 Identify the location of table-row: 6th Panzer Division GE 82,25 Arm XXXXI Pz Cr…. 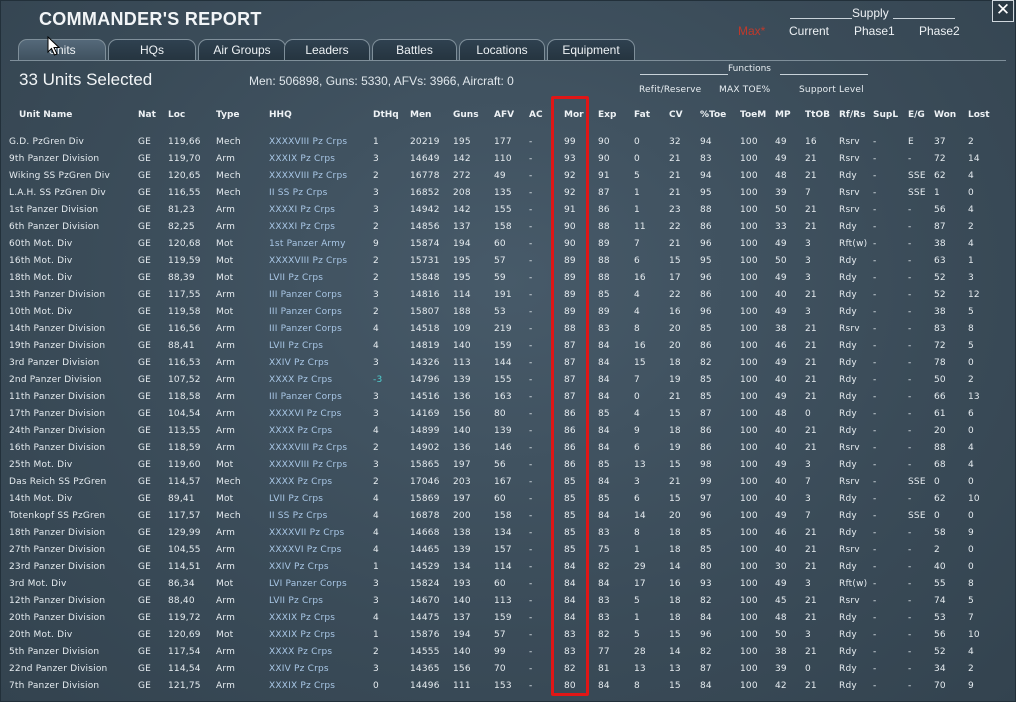
(508, 230).